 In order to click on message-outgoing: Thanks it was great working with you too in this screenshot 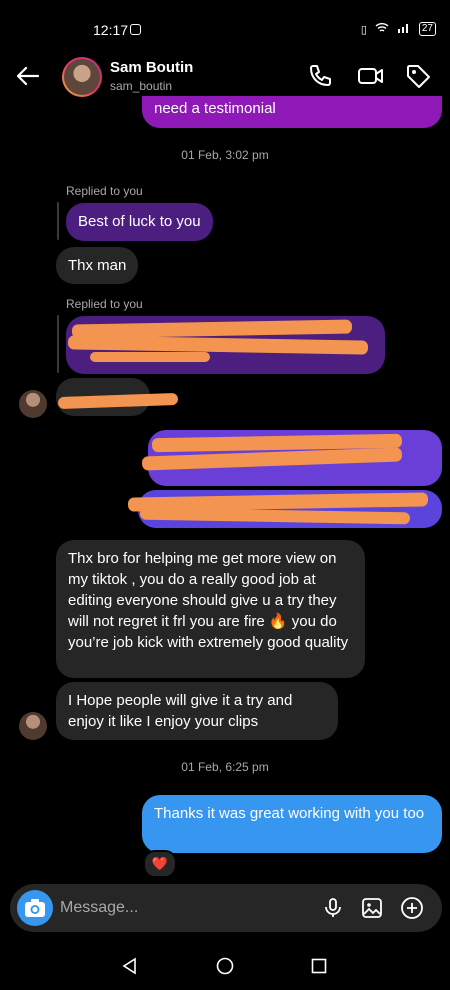, I will do `click(292, 824)`.